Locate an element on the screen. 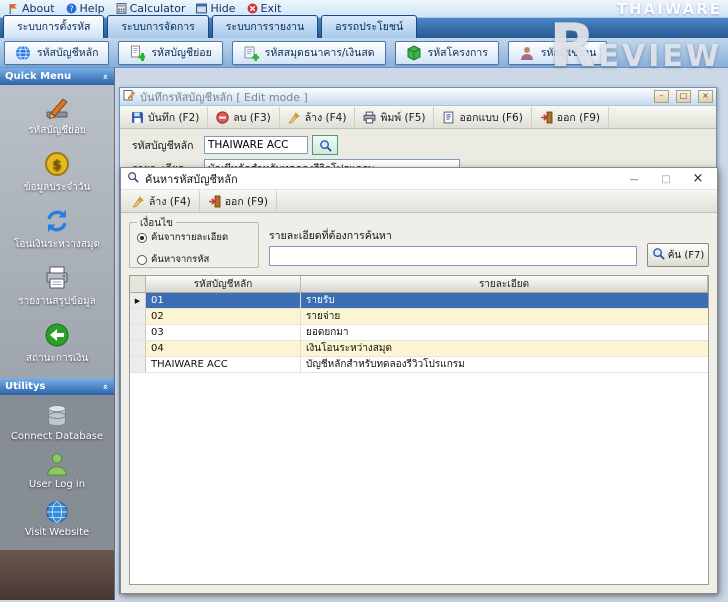  table-header: รหัสบัญชีหลัก รายละเอียด is located at coordinates (419, 284).